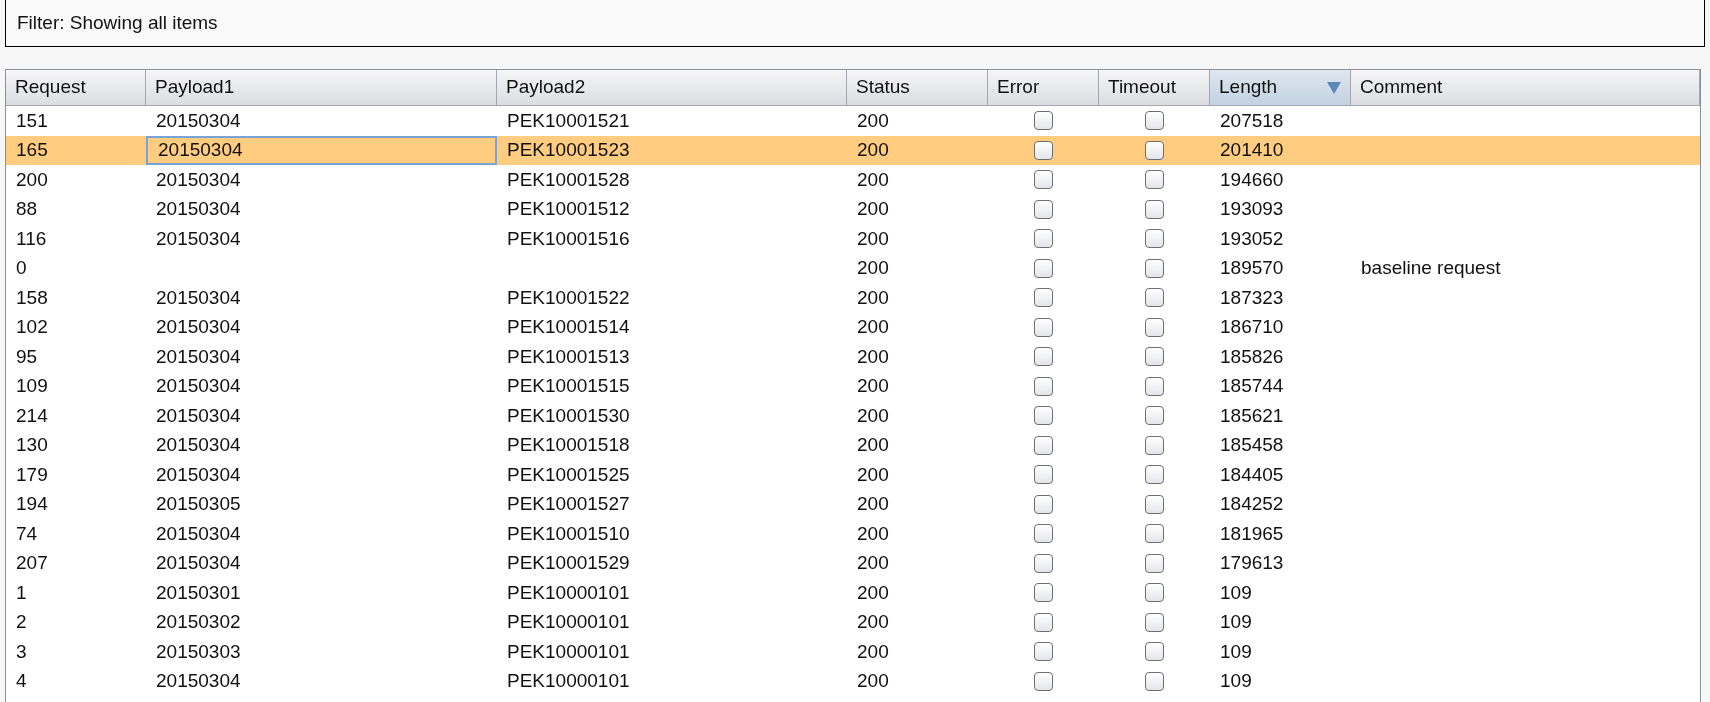  What do you see at coordinates (1252, 563) in the screenshot?
I see `table-cell-text: 179613` at bounding box center [1252, 563].